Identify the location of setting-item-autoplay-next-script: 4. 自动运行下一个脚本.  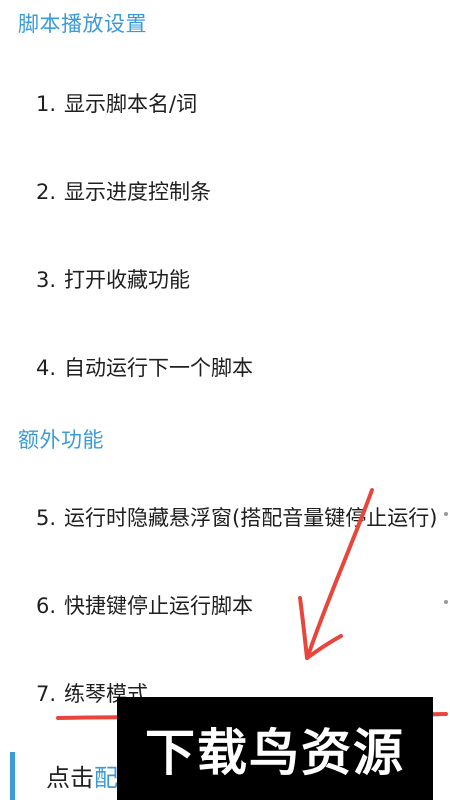
(144, 367).